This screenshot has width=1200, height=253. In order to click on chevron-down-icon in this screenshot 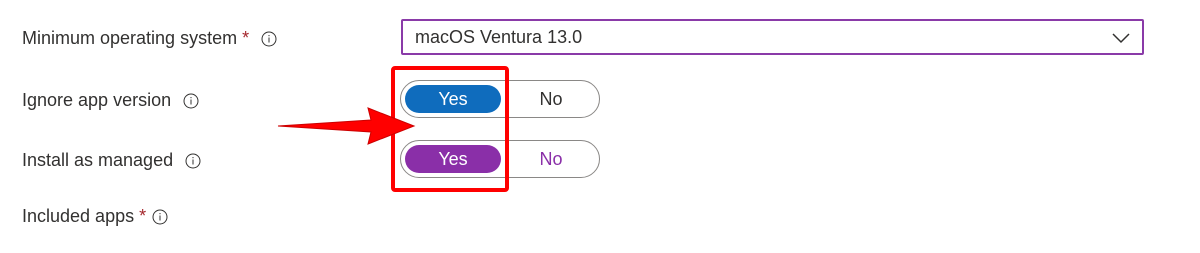, I will do `click(1121, 36)`.